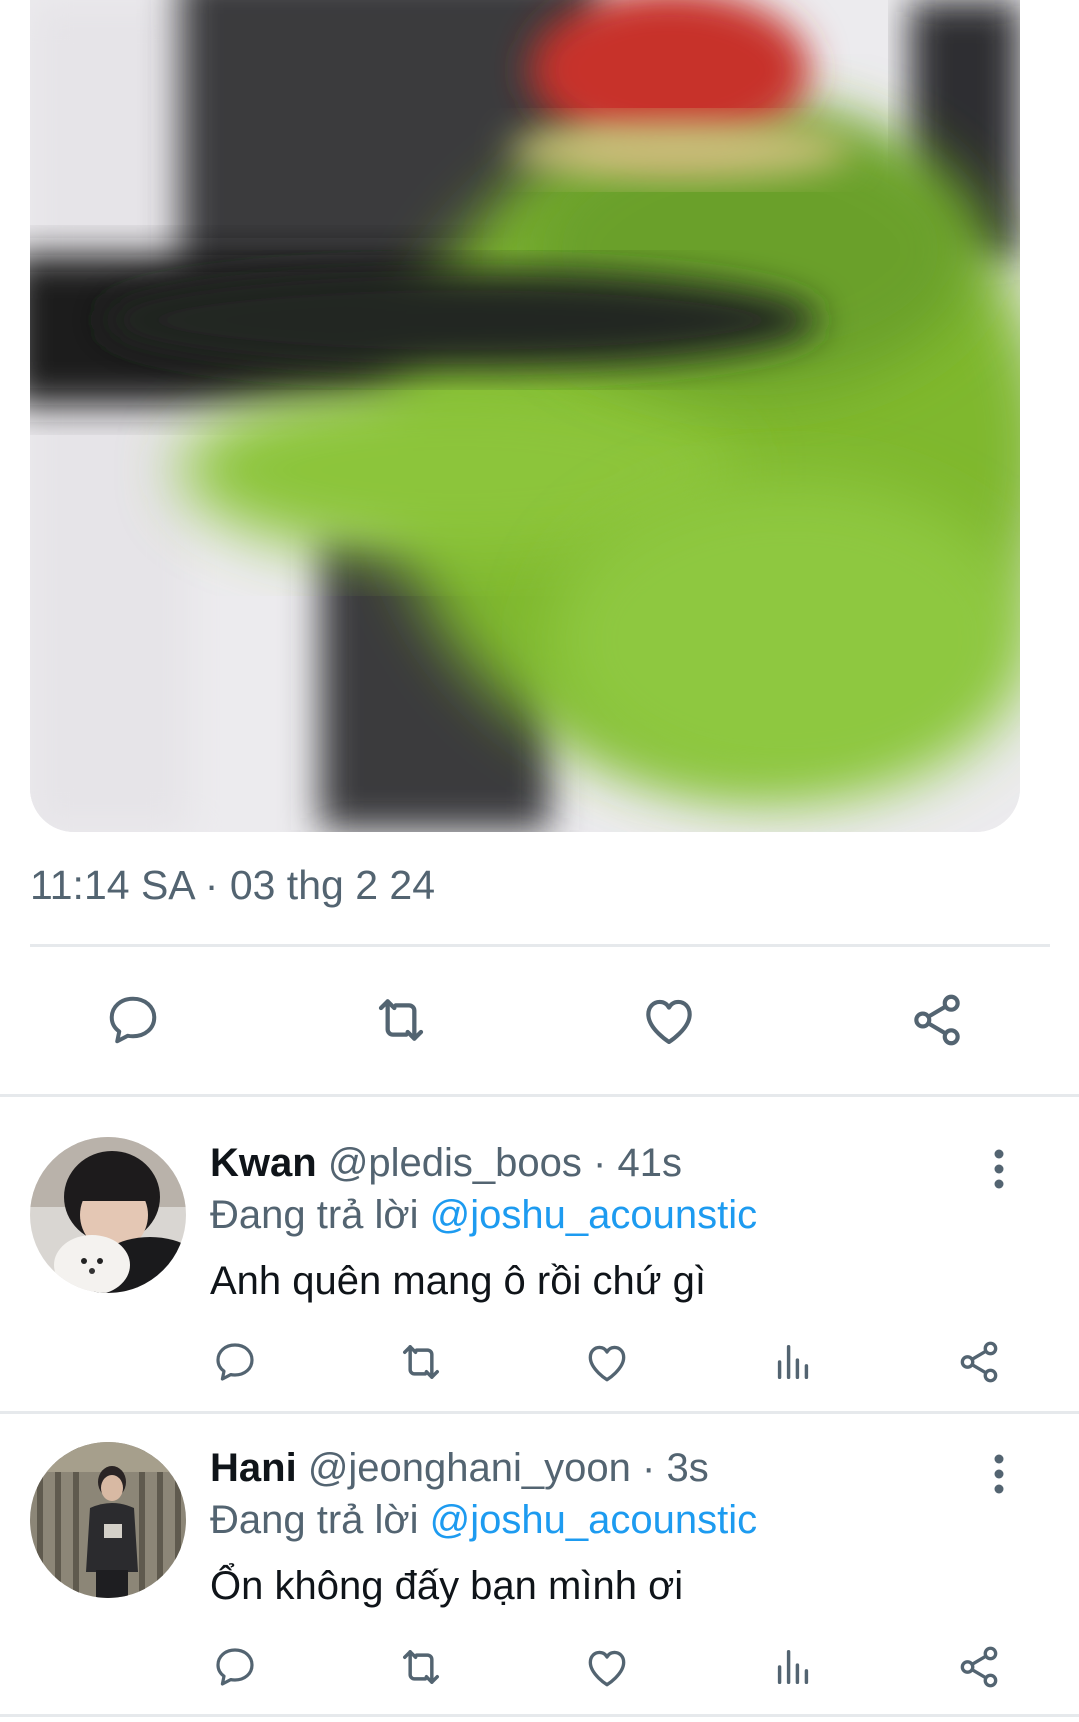 The height and width of the screenshot is (1722, 1079). I want to click on reply-body-text: Anh quên mang ô rồi chứ gì, so click(458, 1281).